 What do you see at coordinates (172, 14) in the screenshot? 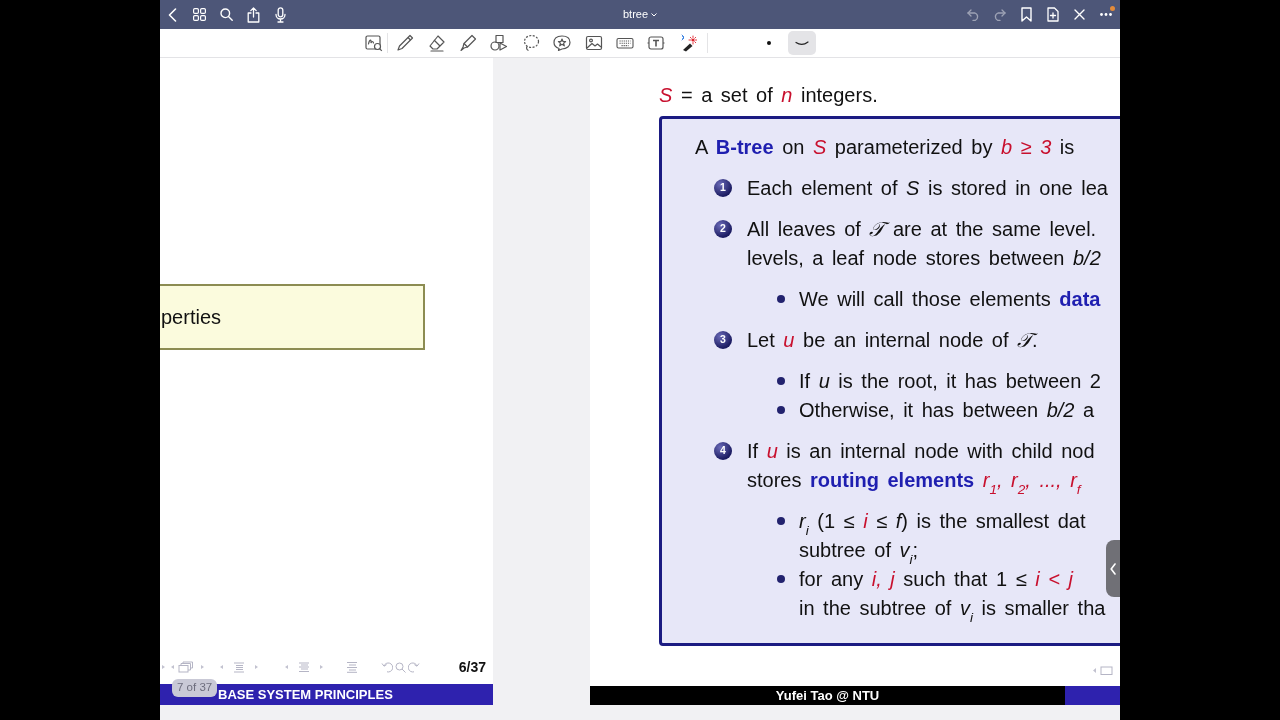
I see `back-icon` at bounding box center [172, 14].